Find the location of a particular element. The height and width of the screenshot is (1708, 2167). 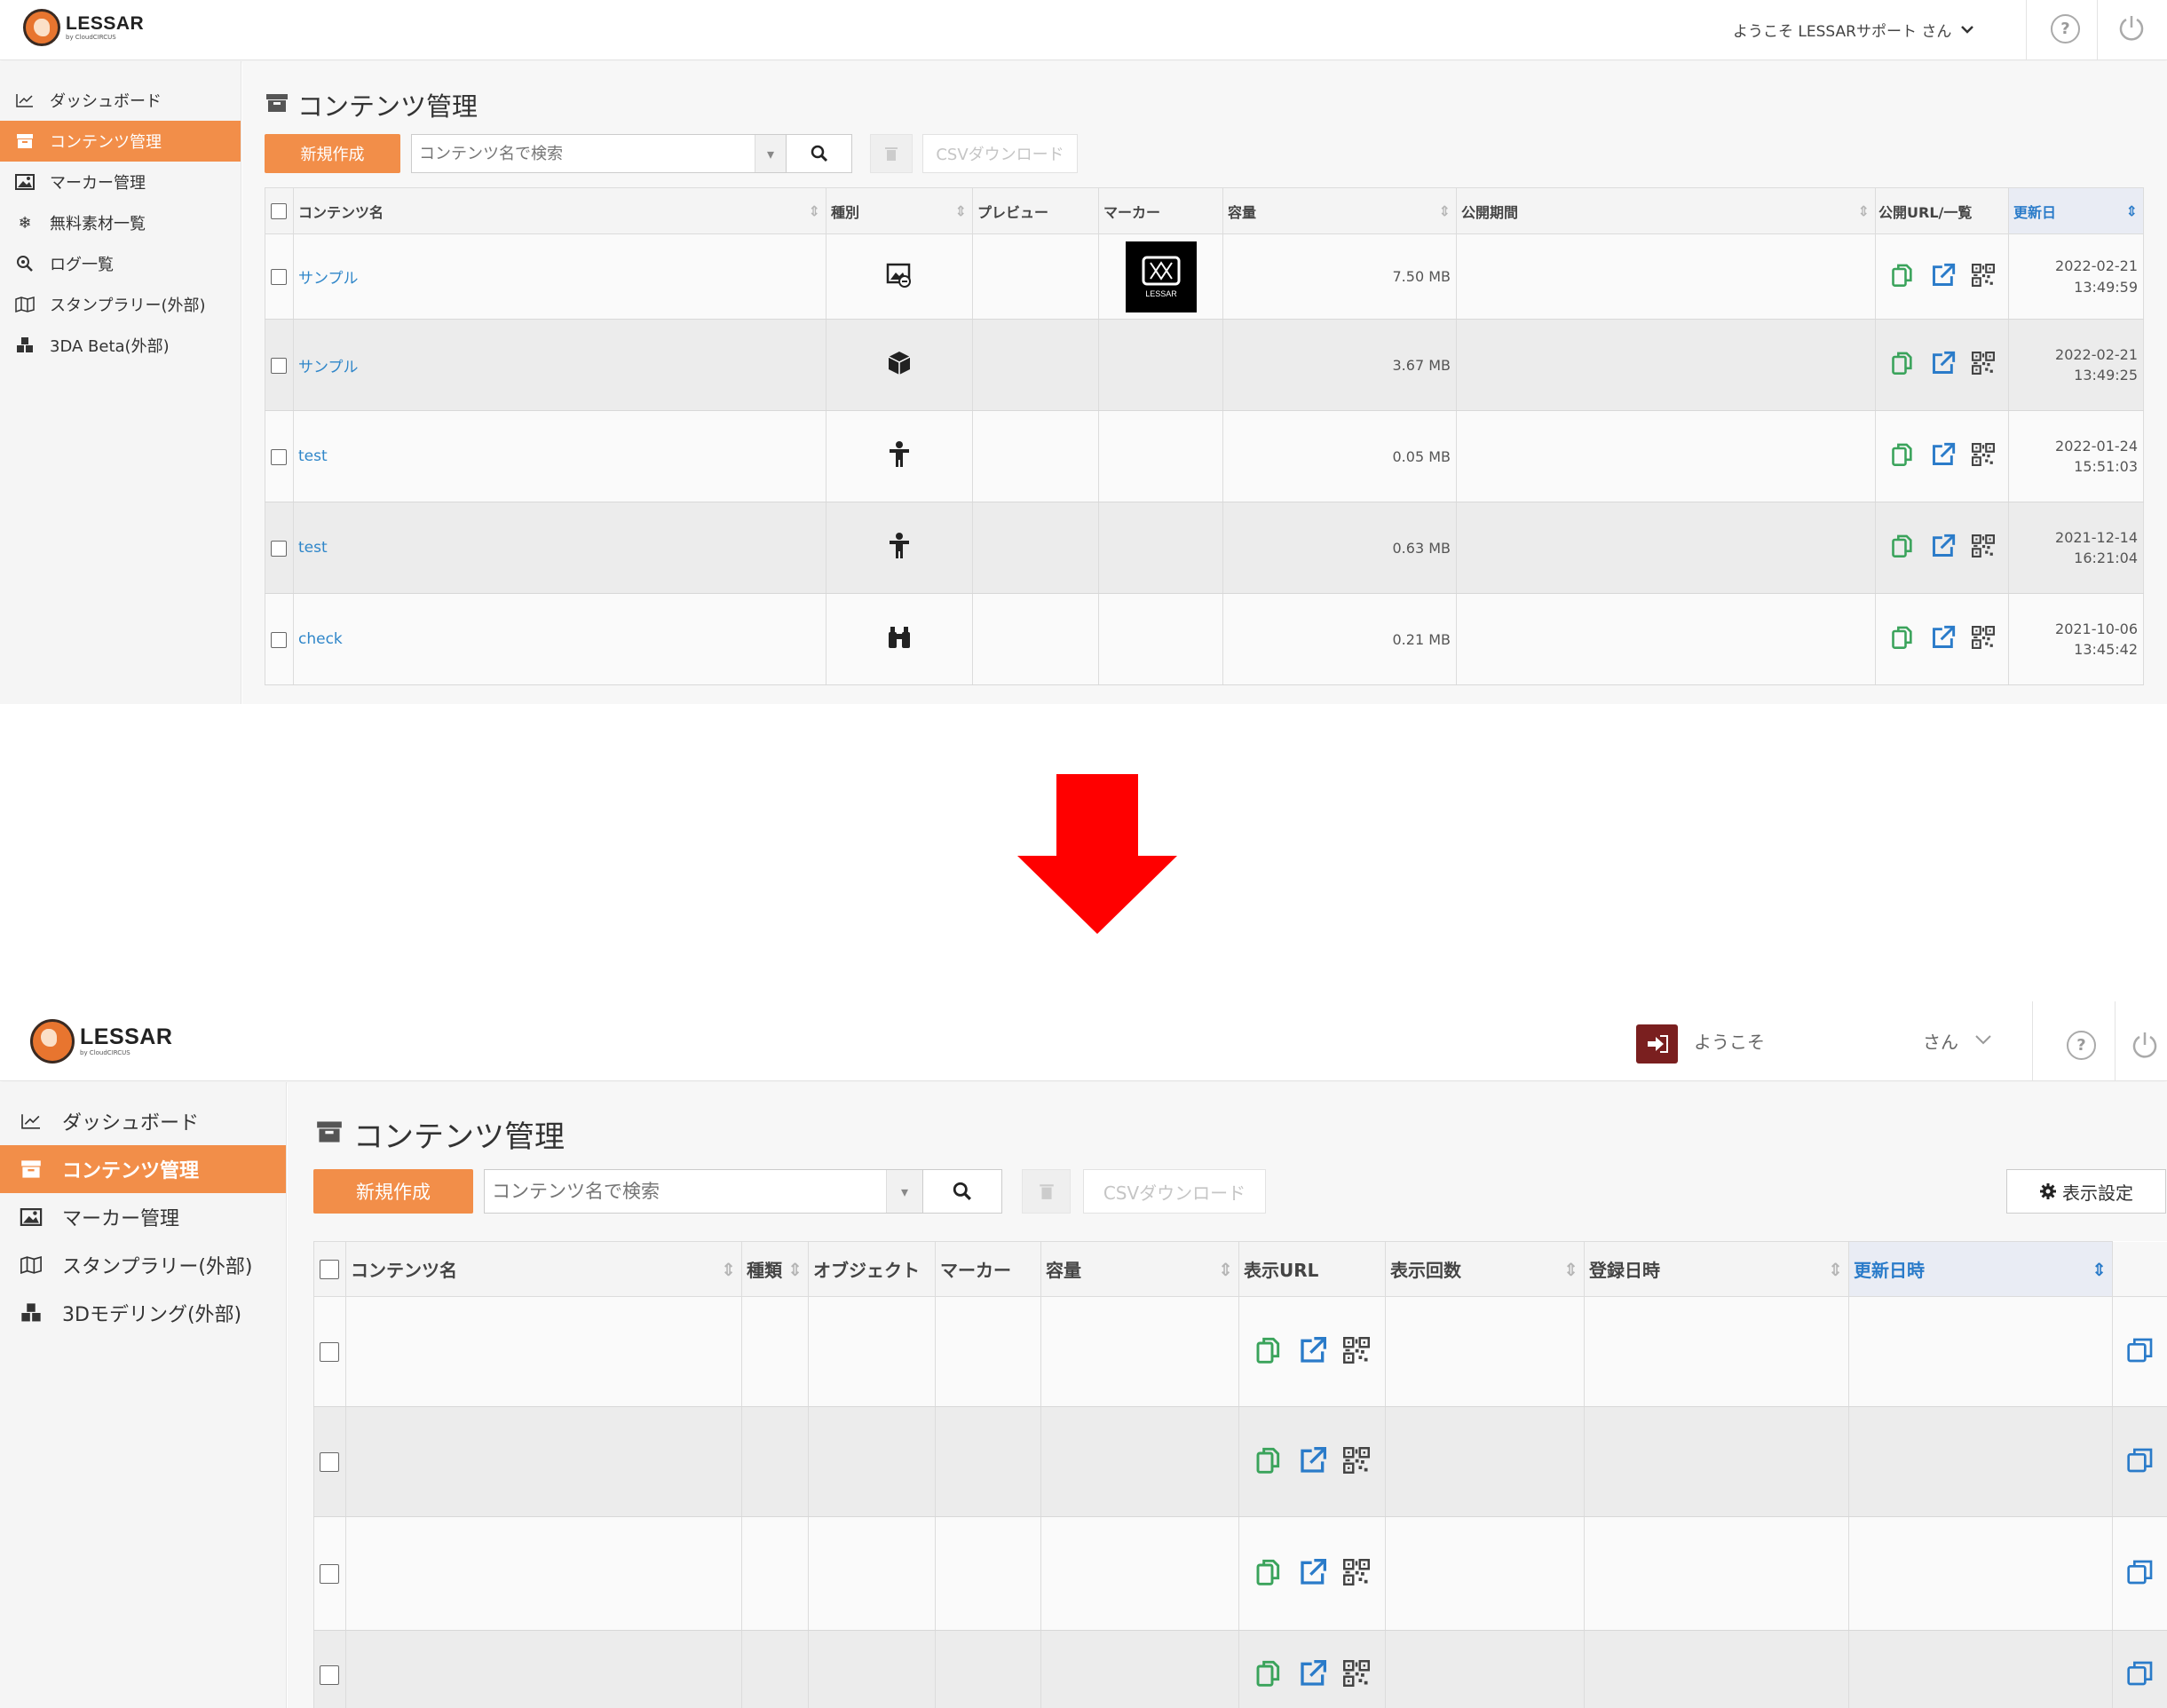

user-menu: ようこそ LESSARサポート さん is located at coordinates (1853, 29).